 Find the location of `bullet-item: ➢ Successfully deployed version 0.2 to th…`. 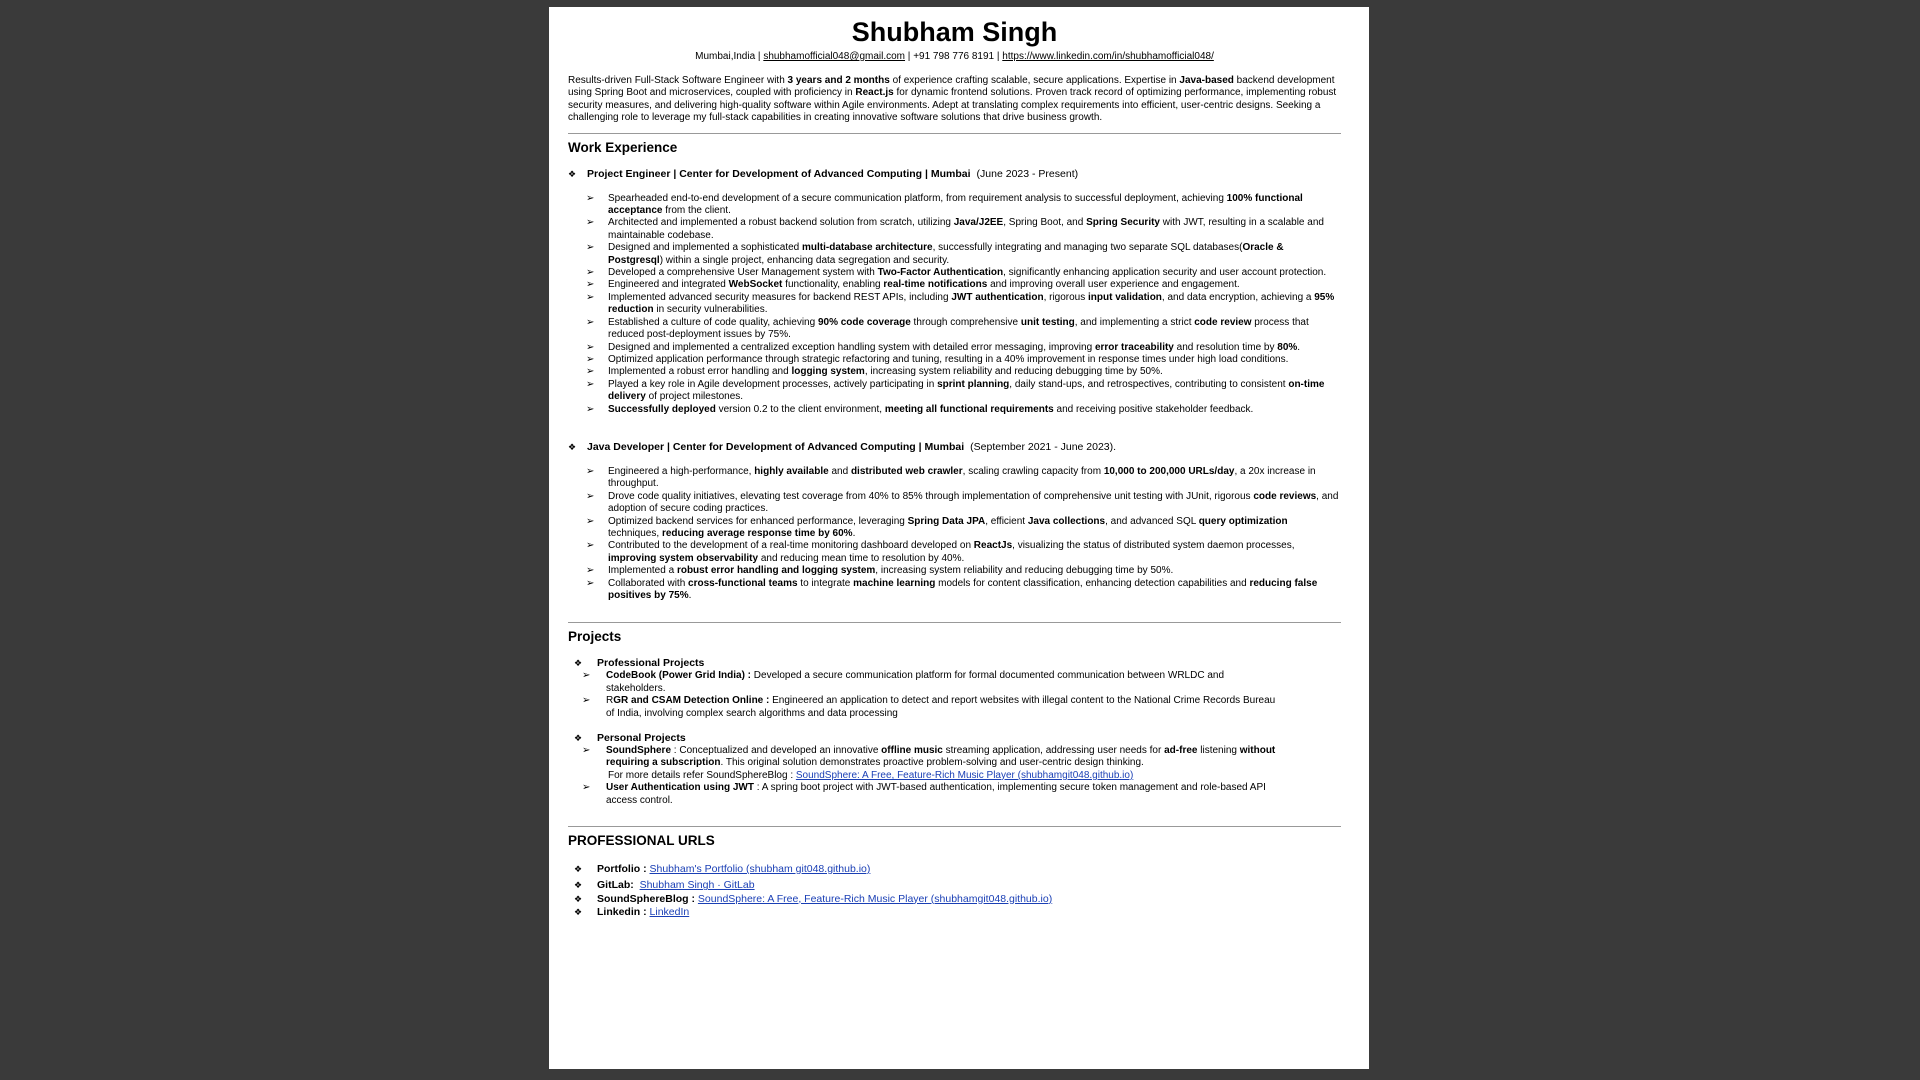

bullet-item: ➢ Successfully deployed version 0.2 to th… is located at coordinates (920, 409).